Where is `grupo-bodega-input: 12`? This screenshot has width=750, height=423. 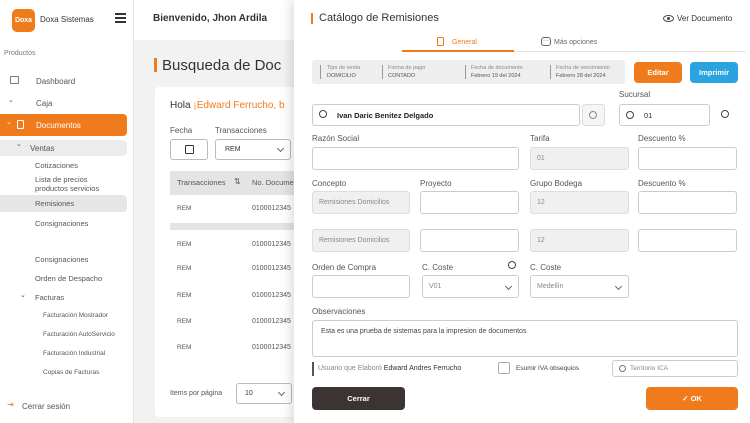 grupo-bodega-input: 12 is located at coordinates (579, 202).